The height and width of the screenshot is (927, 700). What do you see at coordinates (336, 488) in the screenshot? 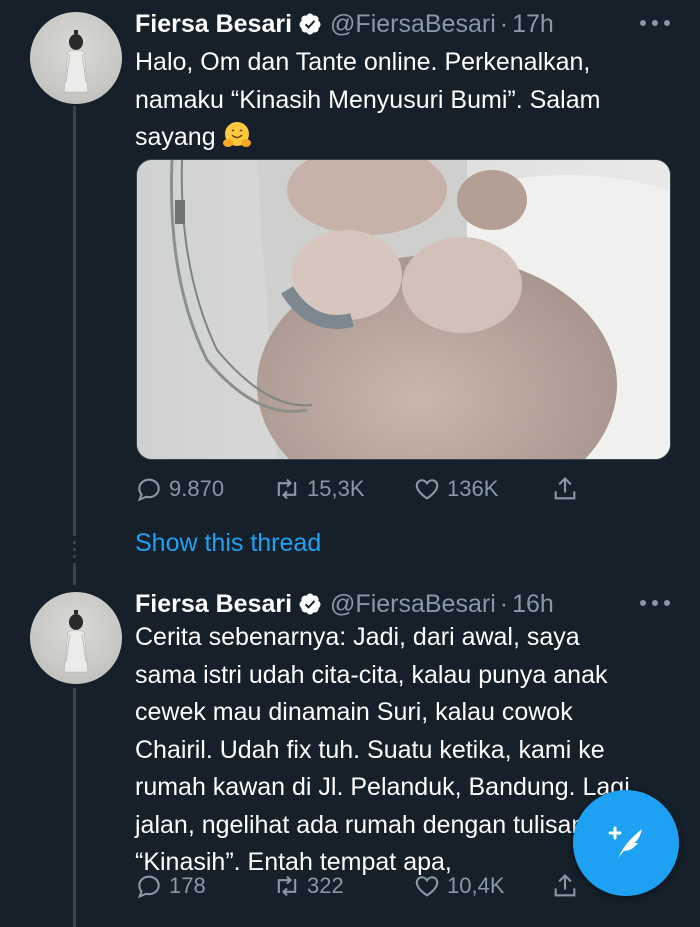
I see `retweet-count: 15,3K` at bounding box center [336, 488].